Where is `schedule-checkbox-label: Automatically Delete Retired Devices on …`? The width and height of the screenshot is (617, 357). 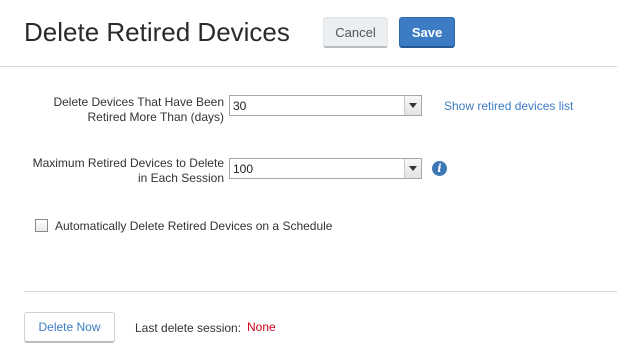 schedule-checkbox-label: Automatically Delete Retired Devices on … is located at coordinates (193, 226).